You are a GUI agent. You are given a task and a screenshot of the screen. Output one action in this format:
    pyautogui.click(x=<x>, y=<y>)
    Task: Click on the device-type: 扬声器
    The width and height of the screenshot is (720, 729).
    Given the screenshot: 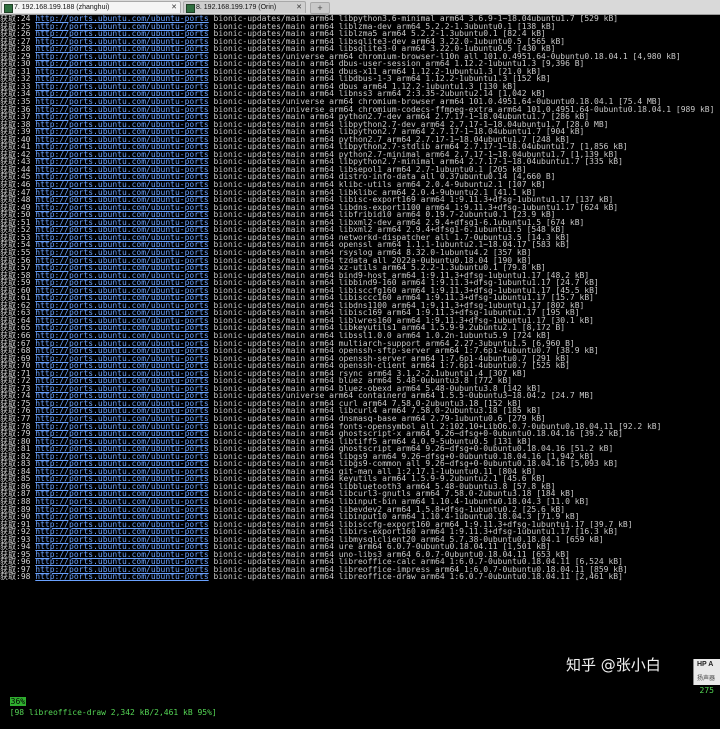 What is the action you would take?
    pyautogui.click(x=706, y=679)
    